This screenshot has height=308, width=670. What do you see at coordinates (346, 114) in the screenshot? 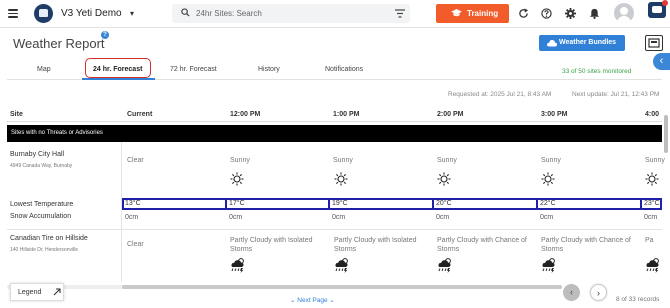
I see `column-header-time: 1:00 PM` at bounding box center [346, 114].